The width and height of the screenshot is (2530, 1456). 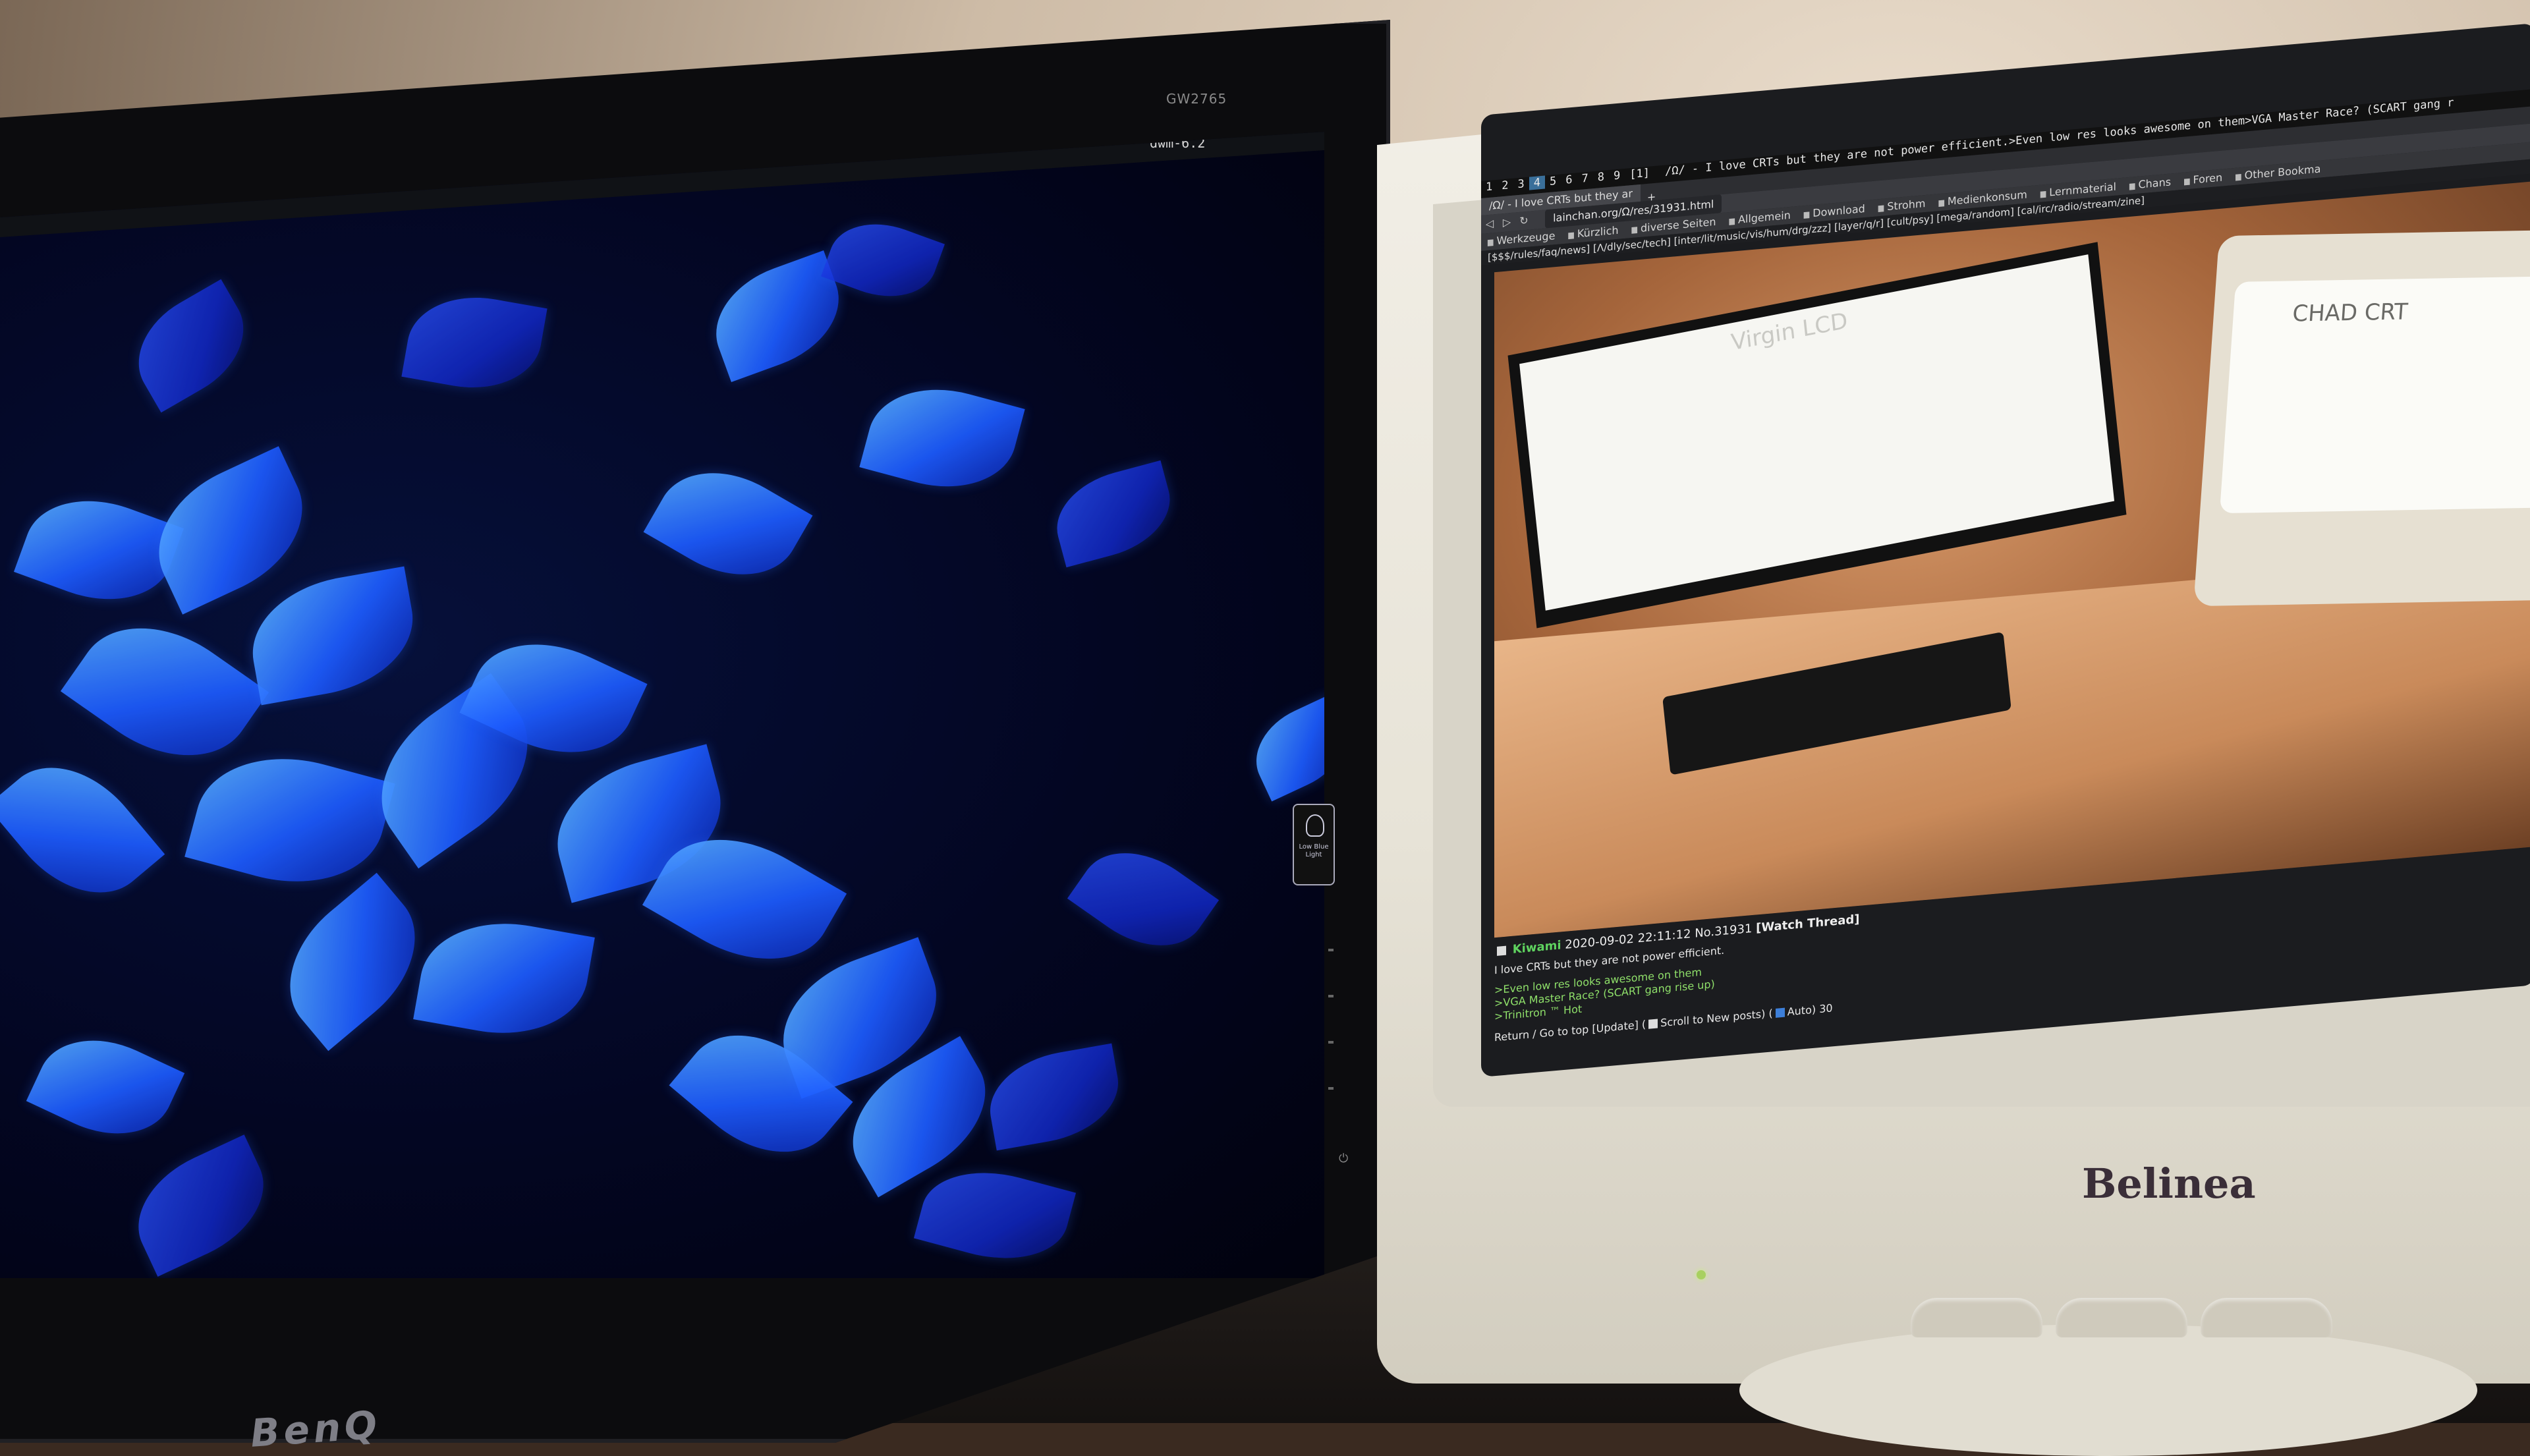 What do you see at coordinates (1601, 177) in the screenshot?
I see `dwm-tag-8: 8` at bounding box center [1601, 177].